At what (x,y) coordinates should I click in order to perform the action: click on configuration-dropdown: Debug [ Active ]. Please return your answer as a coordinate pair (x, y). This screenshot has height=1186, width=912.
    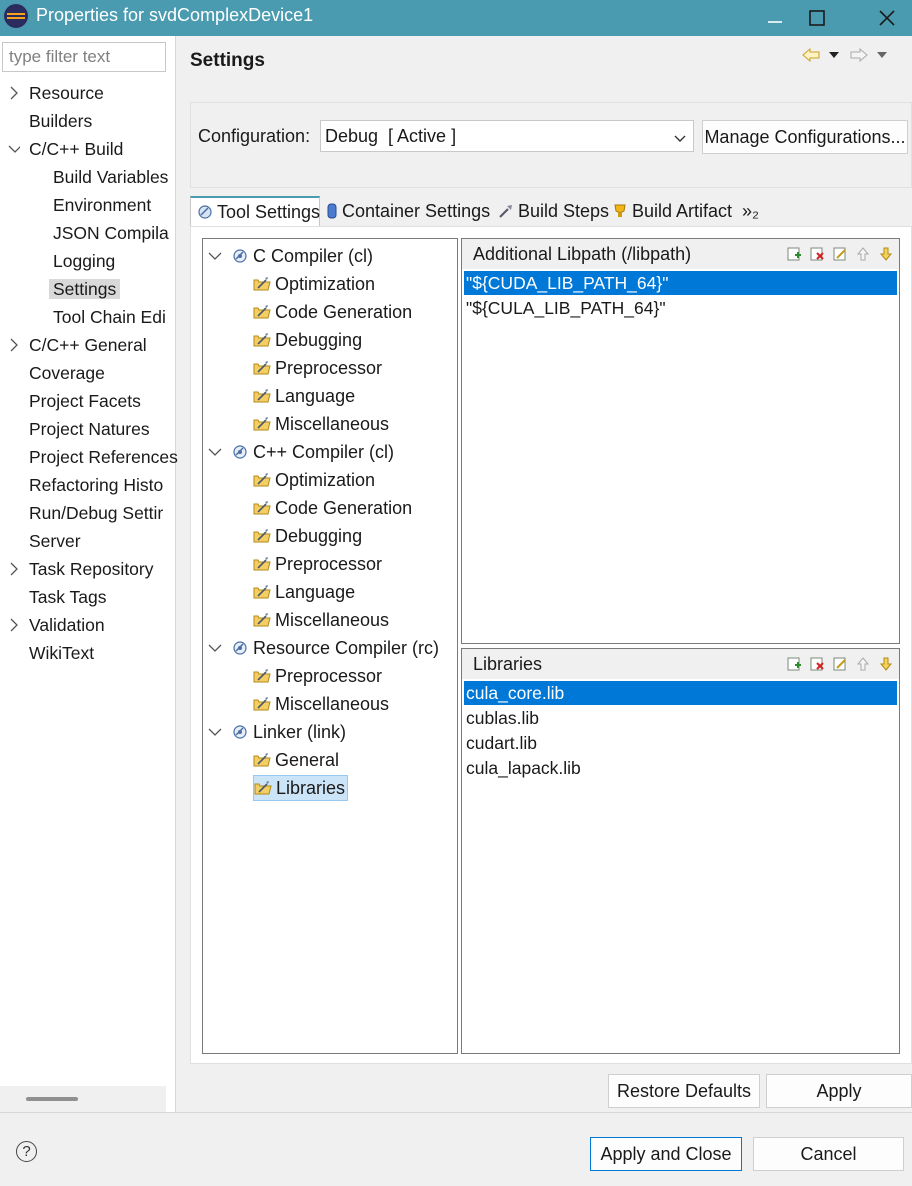
    Looking at the image, I should click on (507, 136).